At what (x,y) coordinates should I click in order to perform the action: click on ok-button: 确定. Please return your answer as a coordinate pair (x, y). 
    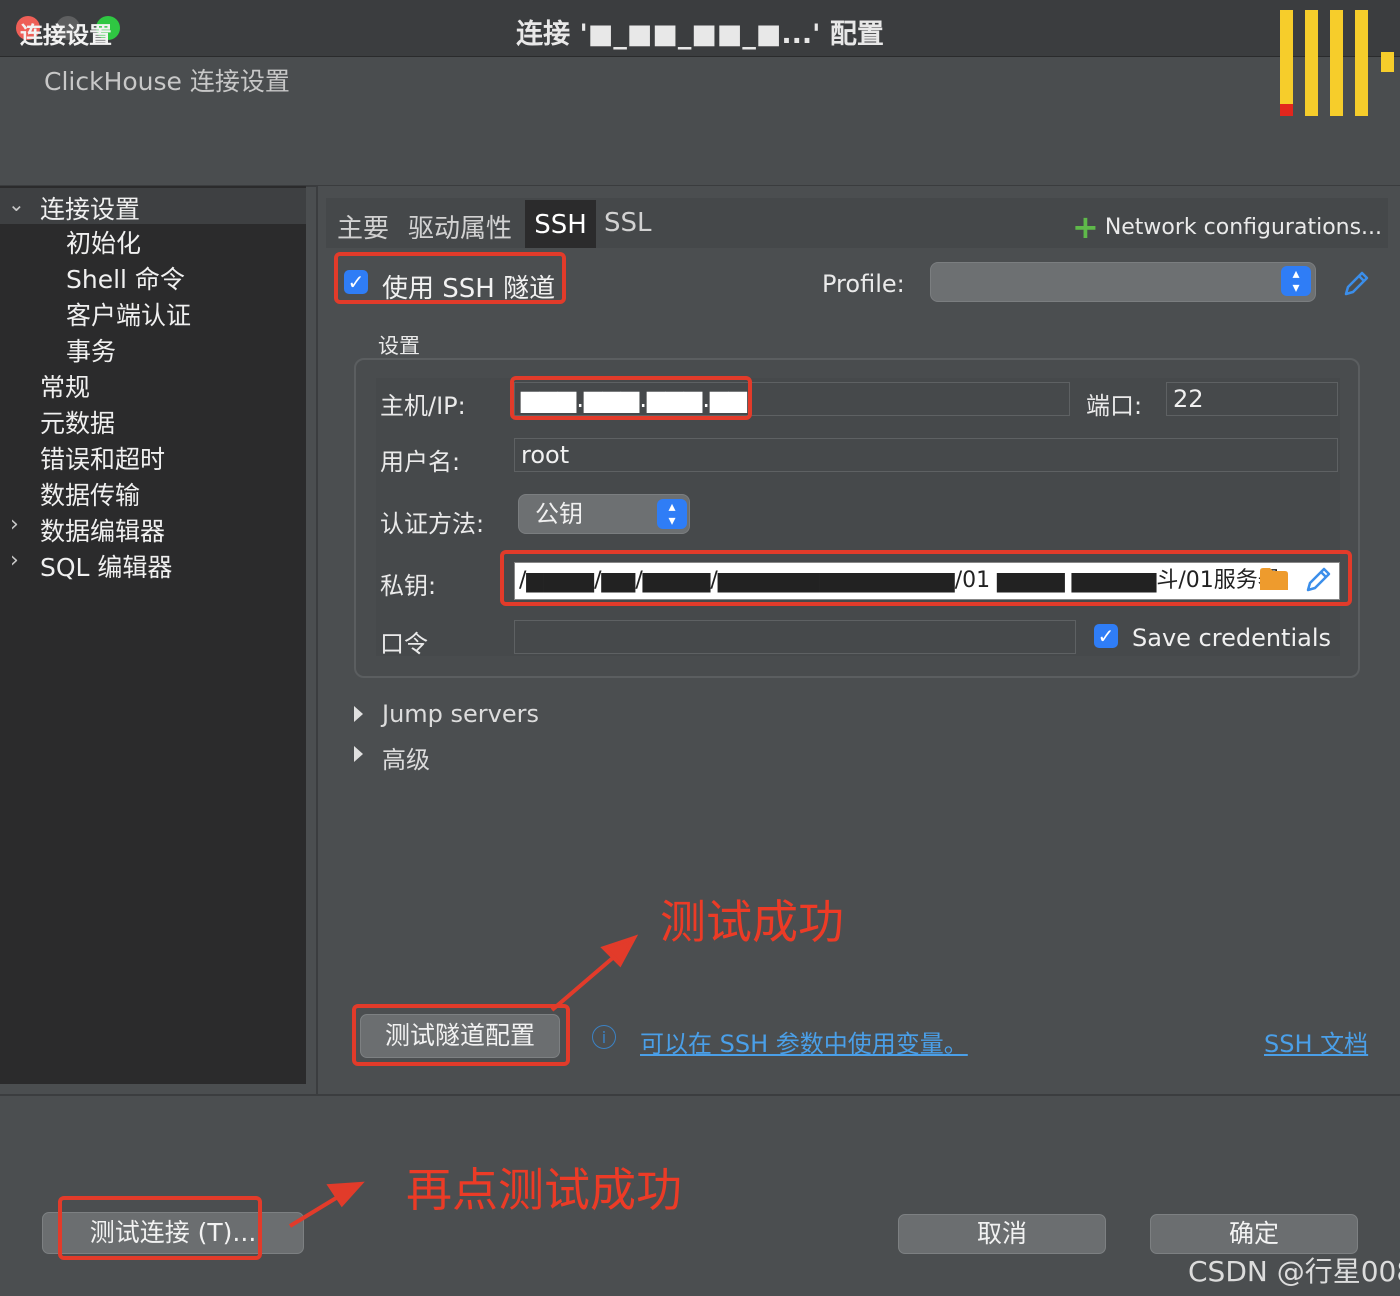
    Looking at the image, I should click on (1254, 1234).